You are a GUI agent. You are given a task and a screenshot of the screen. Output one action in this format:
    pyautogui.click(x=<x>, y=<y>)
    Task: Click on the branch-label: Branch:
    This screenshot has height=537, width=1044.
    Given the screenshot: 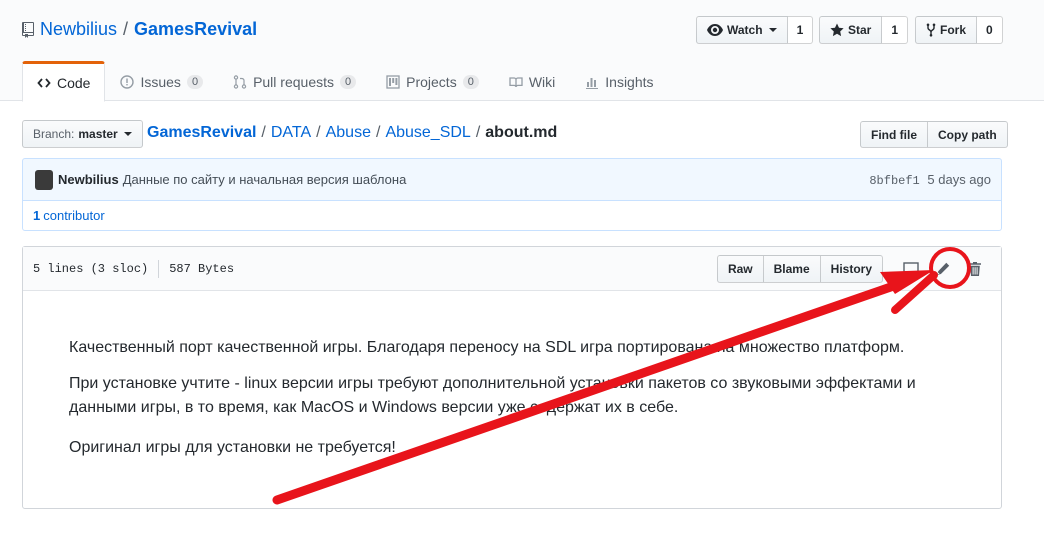 What is the action you would take?
    pyautogui.click(x=54, y=134)
    